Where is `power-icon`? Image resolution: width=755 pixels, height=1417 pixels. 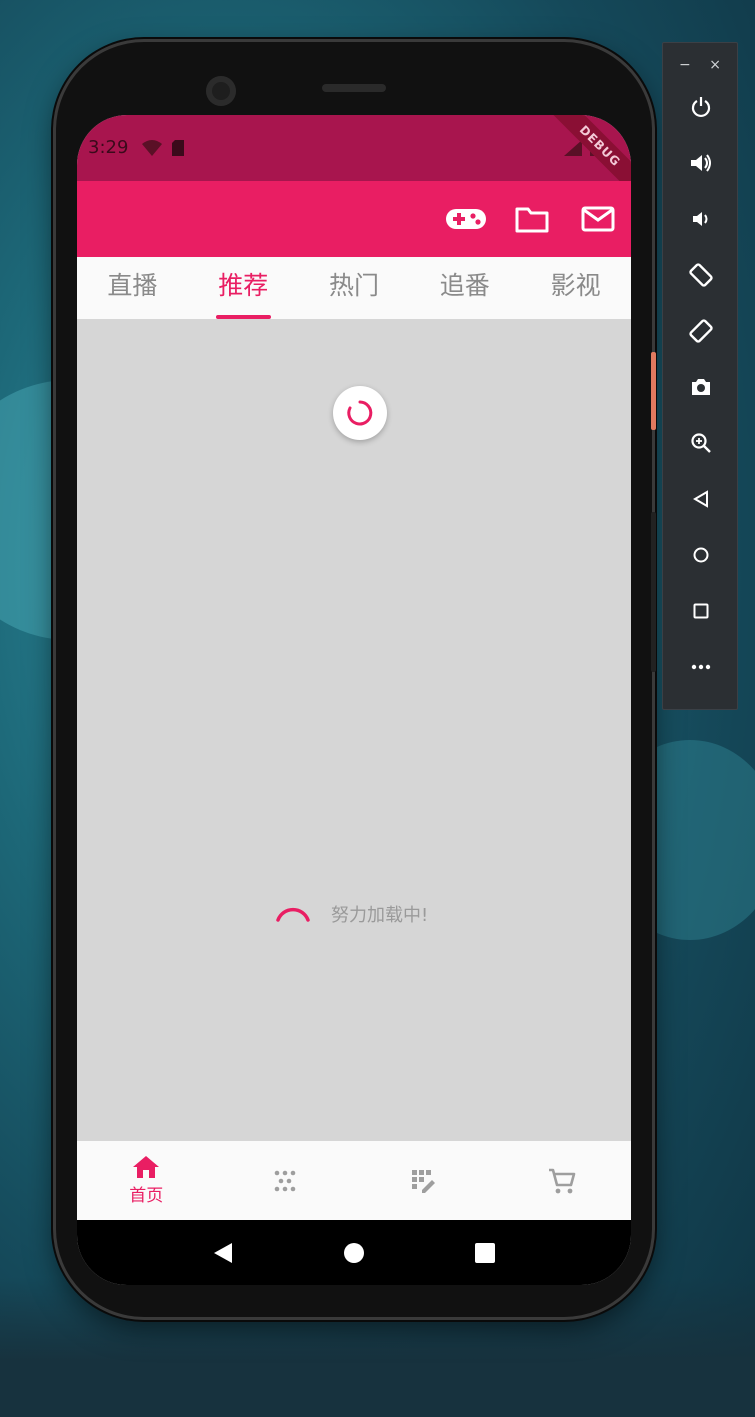
power-icon is located at coordinates (701, 107).